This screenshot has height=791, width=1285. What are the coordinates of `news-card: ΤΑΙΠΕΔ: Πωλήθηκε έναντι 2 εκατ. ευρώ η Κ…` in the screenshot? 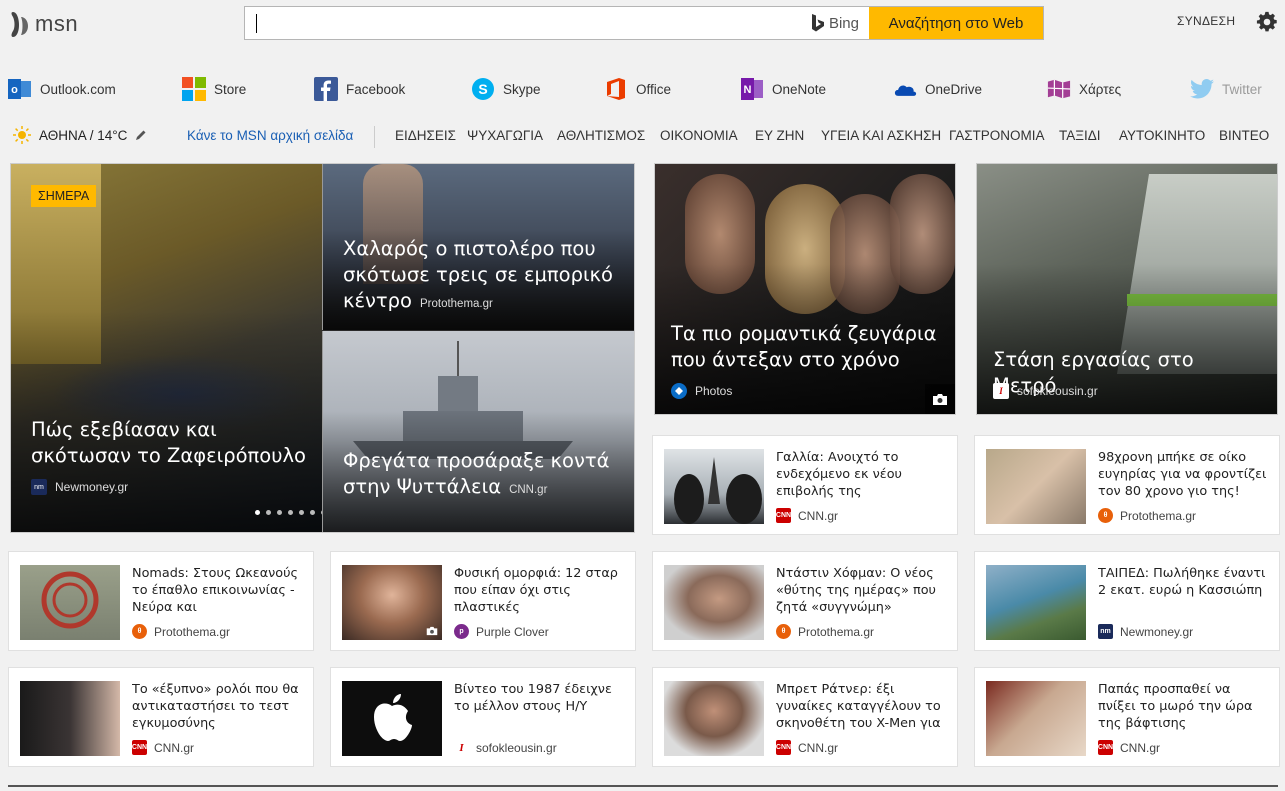 It's located at (1127, 601).